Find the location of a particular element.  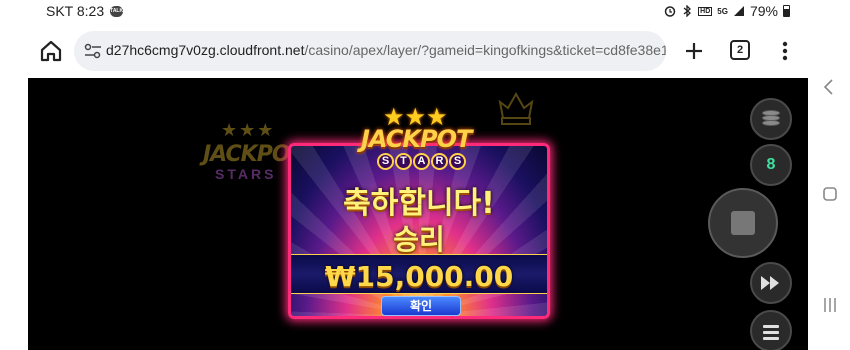

5g-signal-icon: 5G is located at coordinates (722, 11).